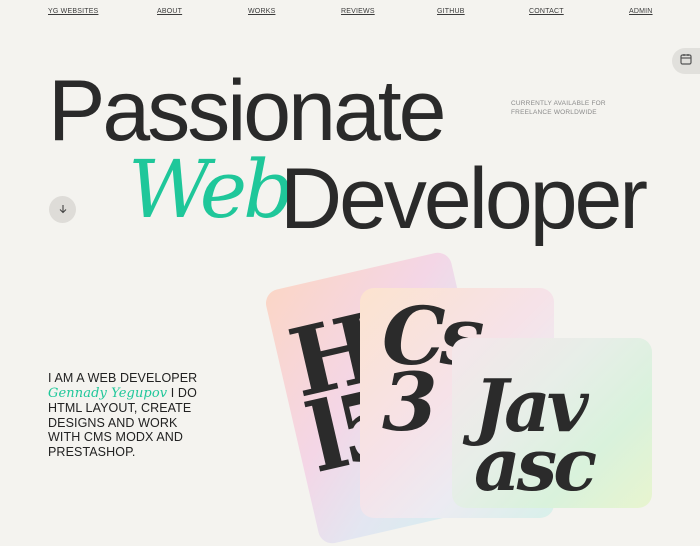  I want to click on hero-title-web: Web, so click(211, 189).